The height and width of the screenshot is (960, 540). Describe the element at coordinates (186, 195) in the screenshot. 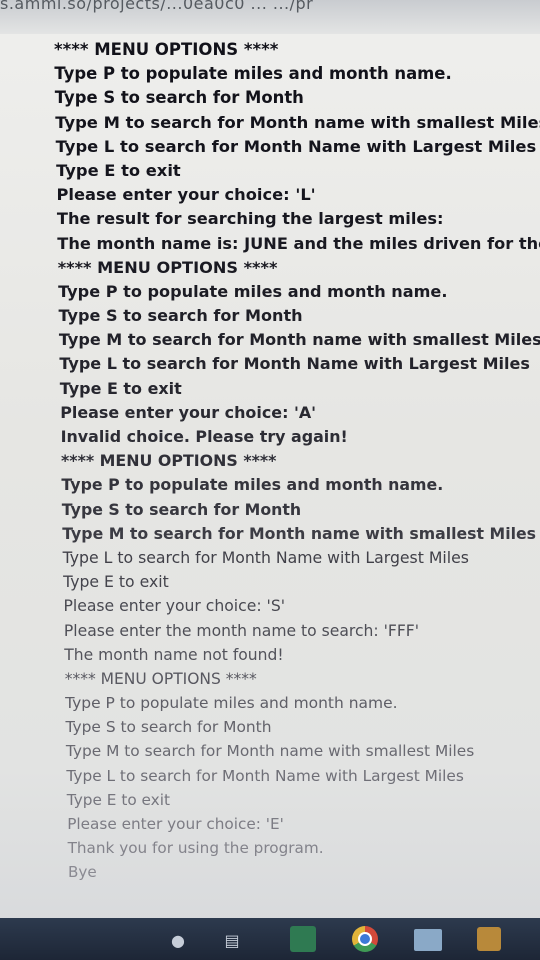

I see `console-line: Please enter your choice: 'L'` at that location.